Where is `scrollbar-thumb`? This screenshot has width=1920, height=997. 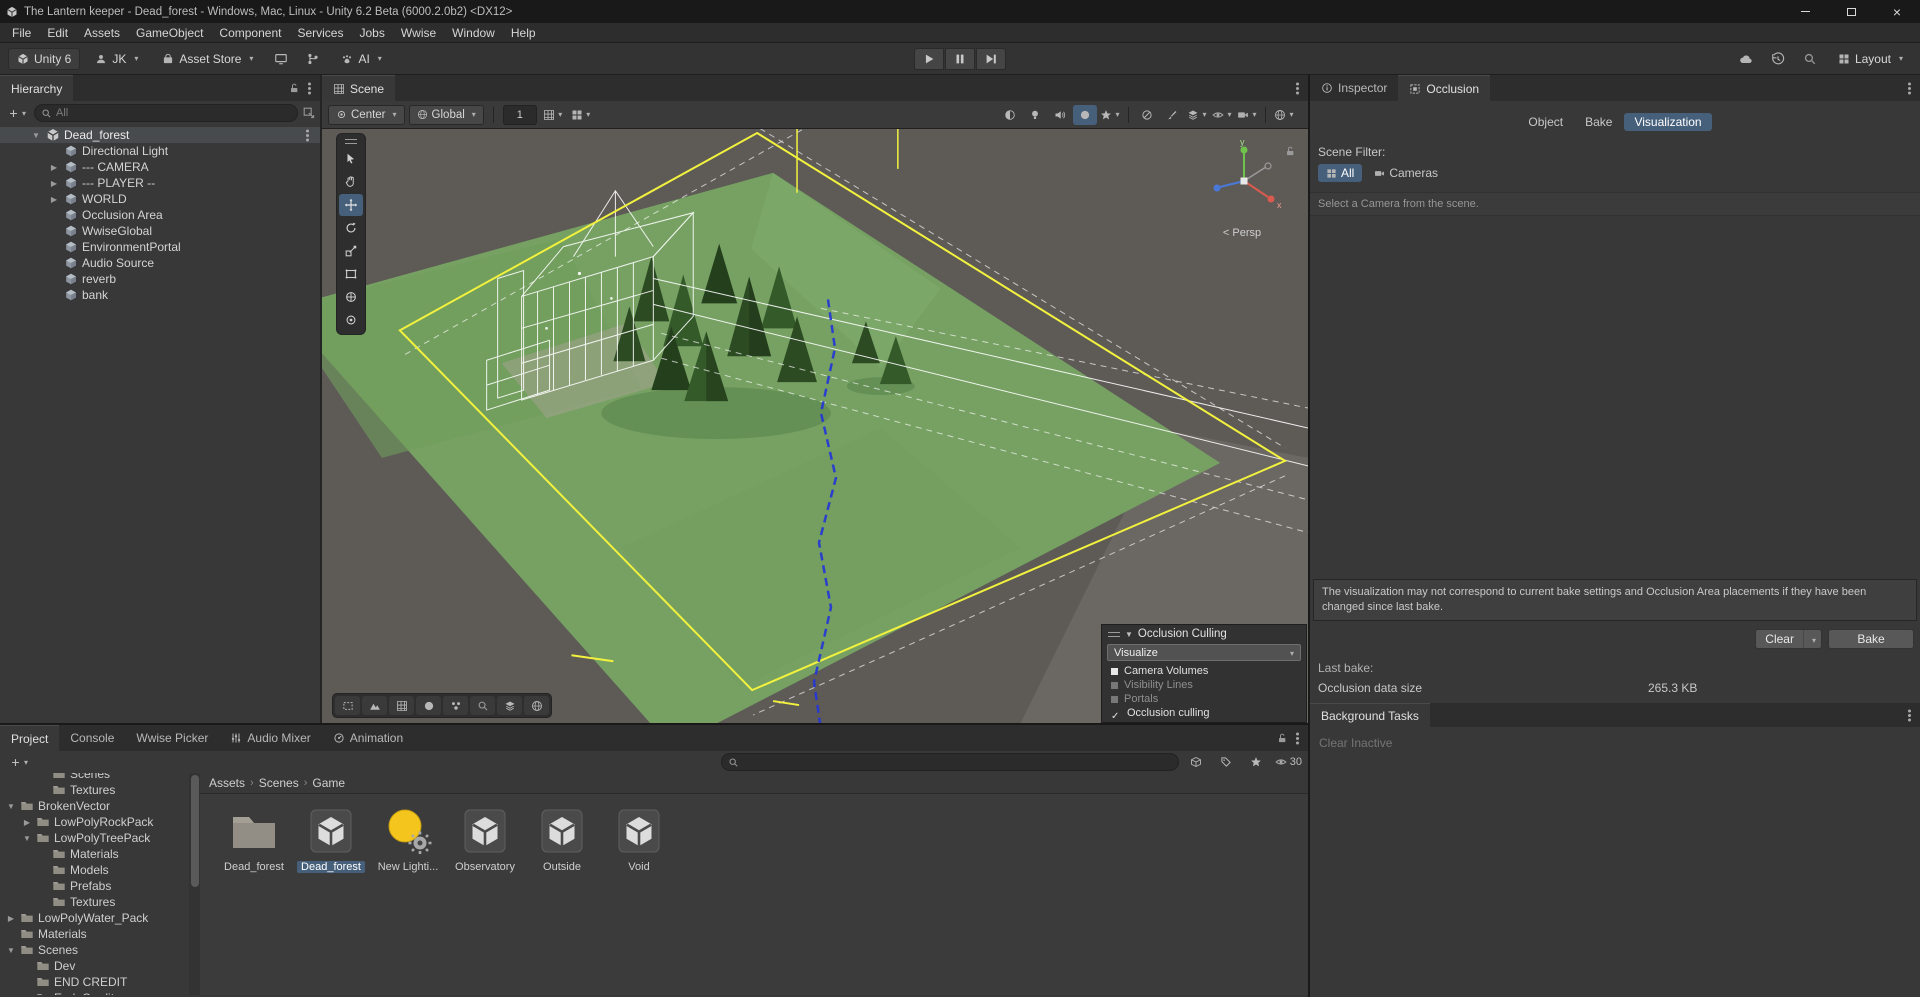
scrollbar-thumb is located at coordinates (194, 831).